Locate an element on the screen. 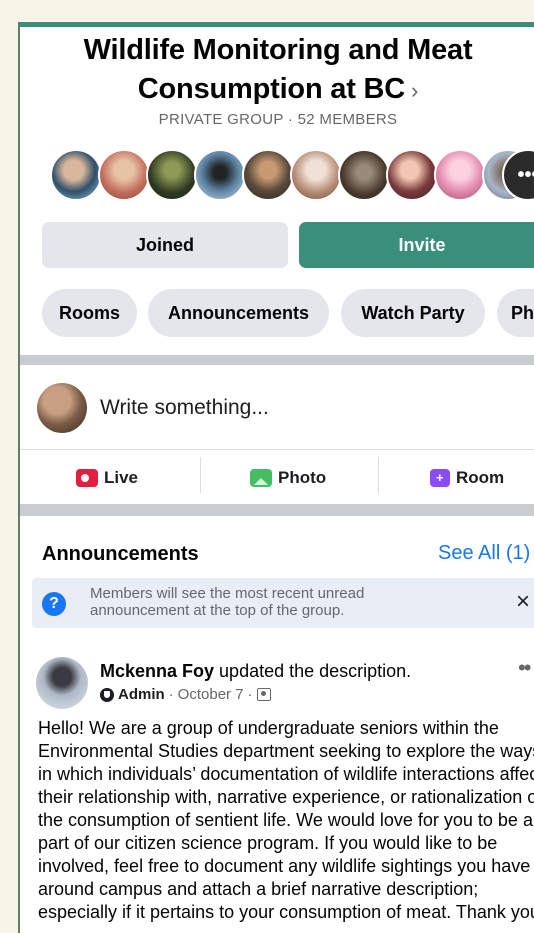  room-icon: + is located at coordinates (440, 478).